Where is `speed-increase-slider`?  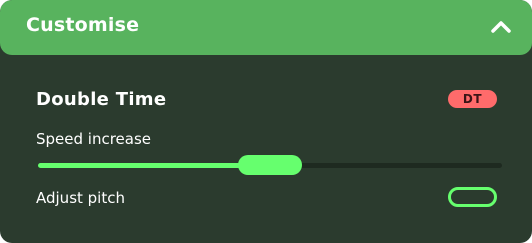
speed-increase-slider is located at coordinates (270, 165).